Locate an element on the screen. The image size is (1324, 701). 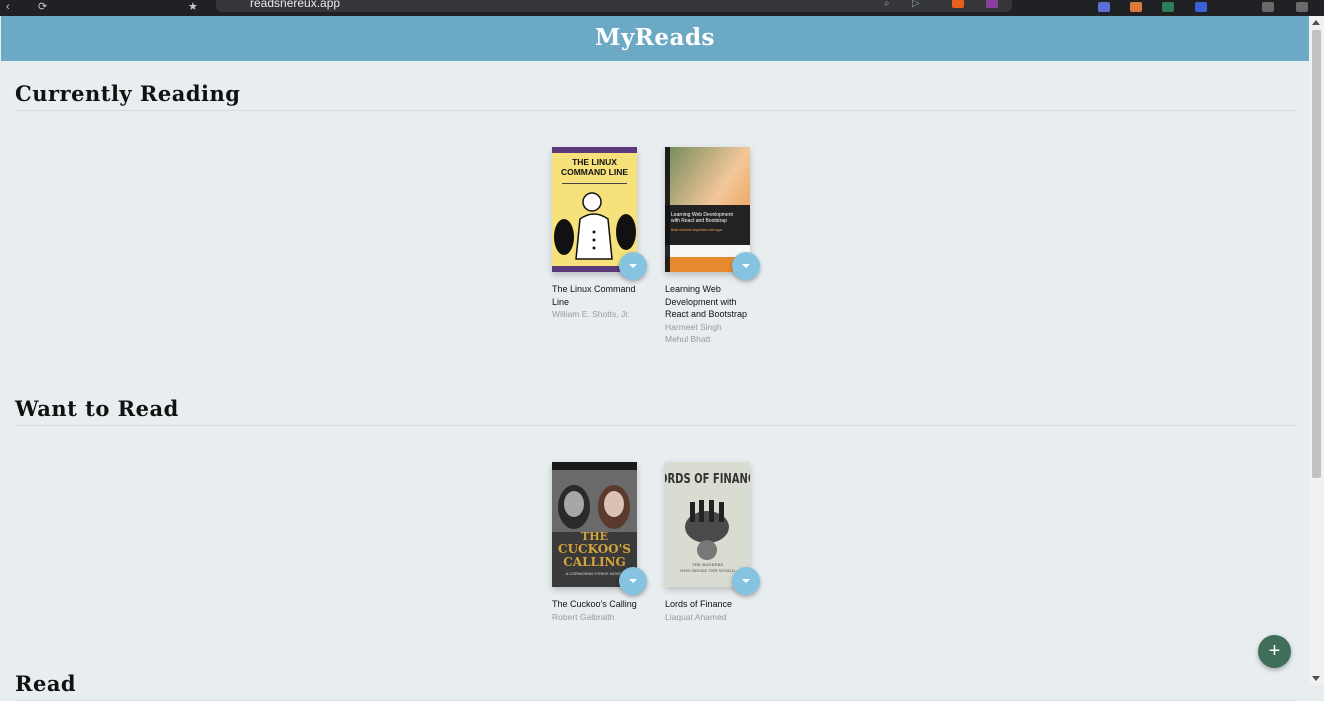
book-author: Robert Galbraith is located at coordinates (583, 616).